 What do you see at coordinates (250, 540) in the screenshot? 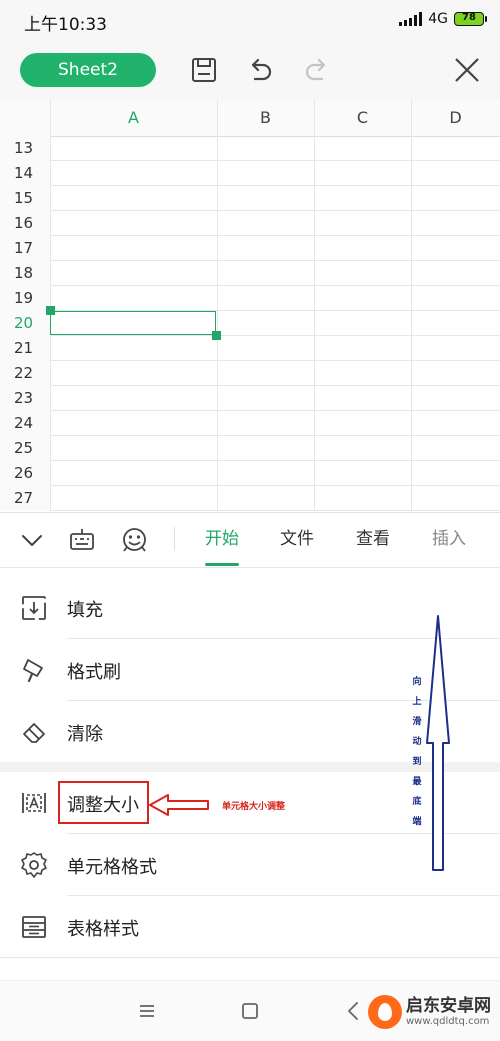
I see `bottom-panel-tabs: 开始 文件 查看 插入` at bounding box center [250, 540].